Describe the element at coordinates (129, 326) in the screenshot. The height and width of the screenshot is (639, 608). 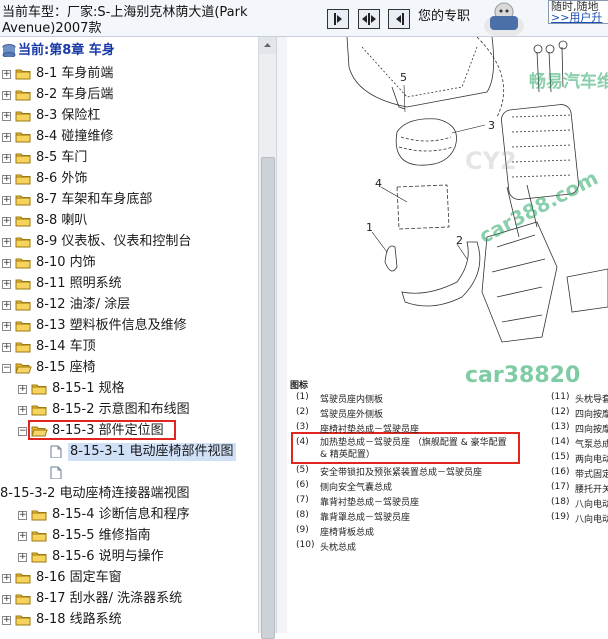
I see `tree-item: +8-13 塑料板件信息及维修` at that location.